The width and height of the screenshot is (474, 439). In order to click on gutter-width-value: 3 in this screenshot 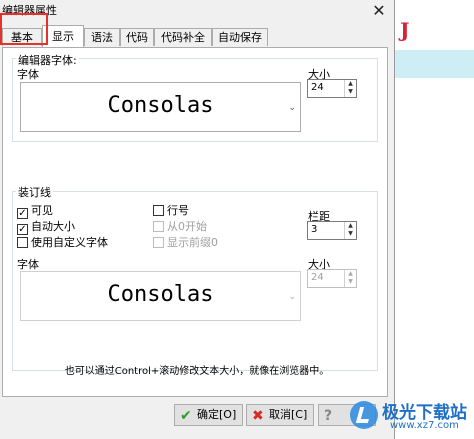, I will do `click(314, 229)`.